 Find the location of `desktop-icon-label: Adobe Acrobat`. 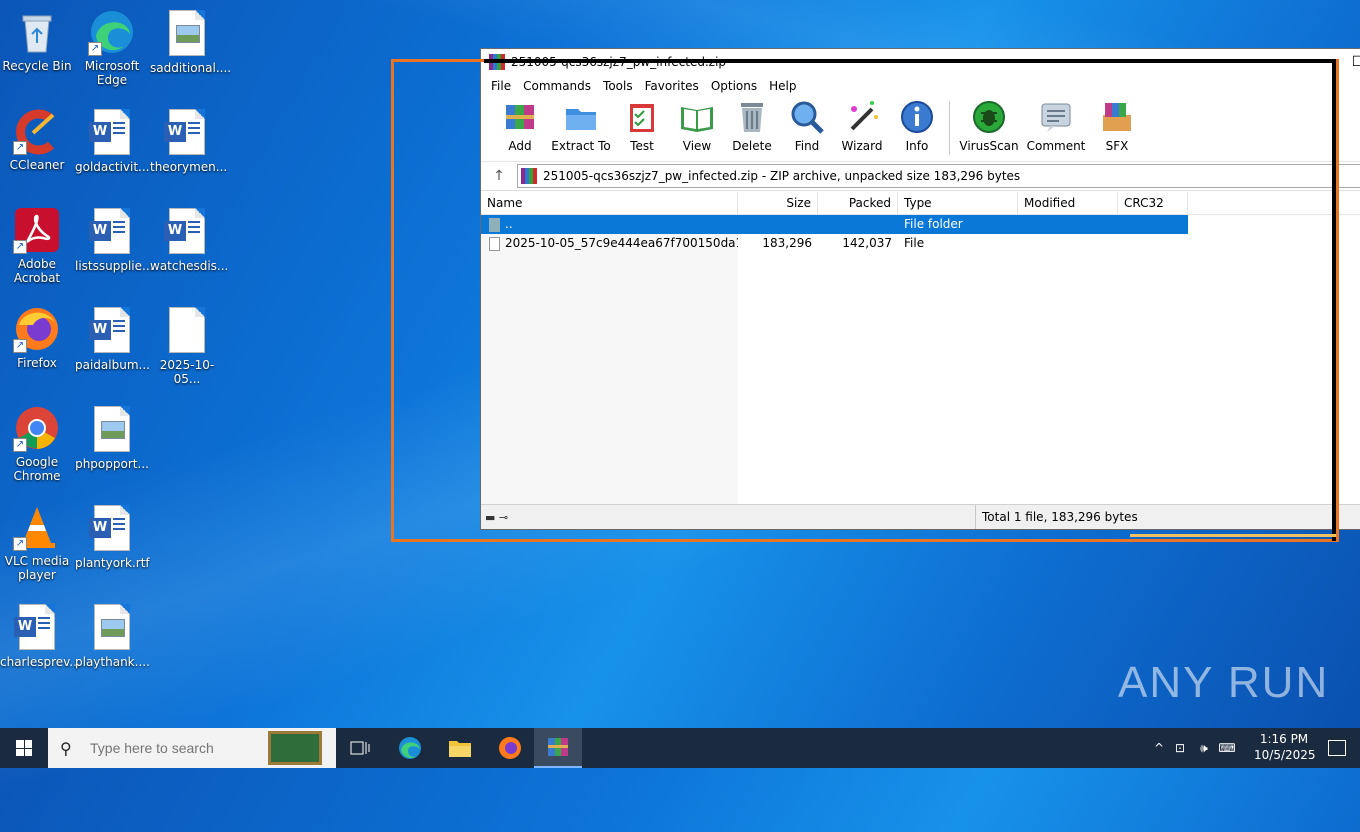

desktop-icon-label: Adobe Acrobat is located at coordinates (37, 271).